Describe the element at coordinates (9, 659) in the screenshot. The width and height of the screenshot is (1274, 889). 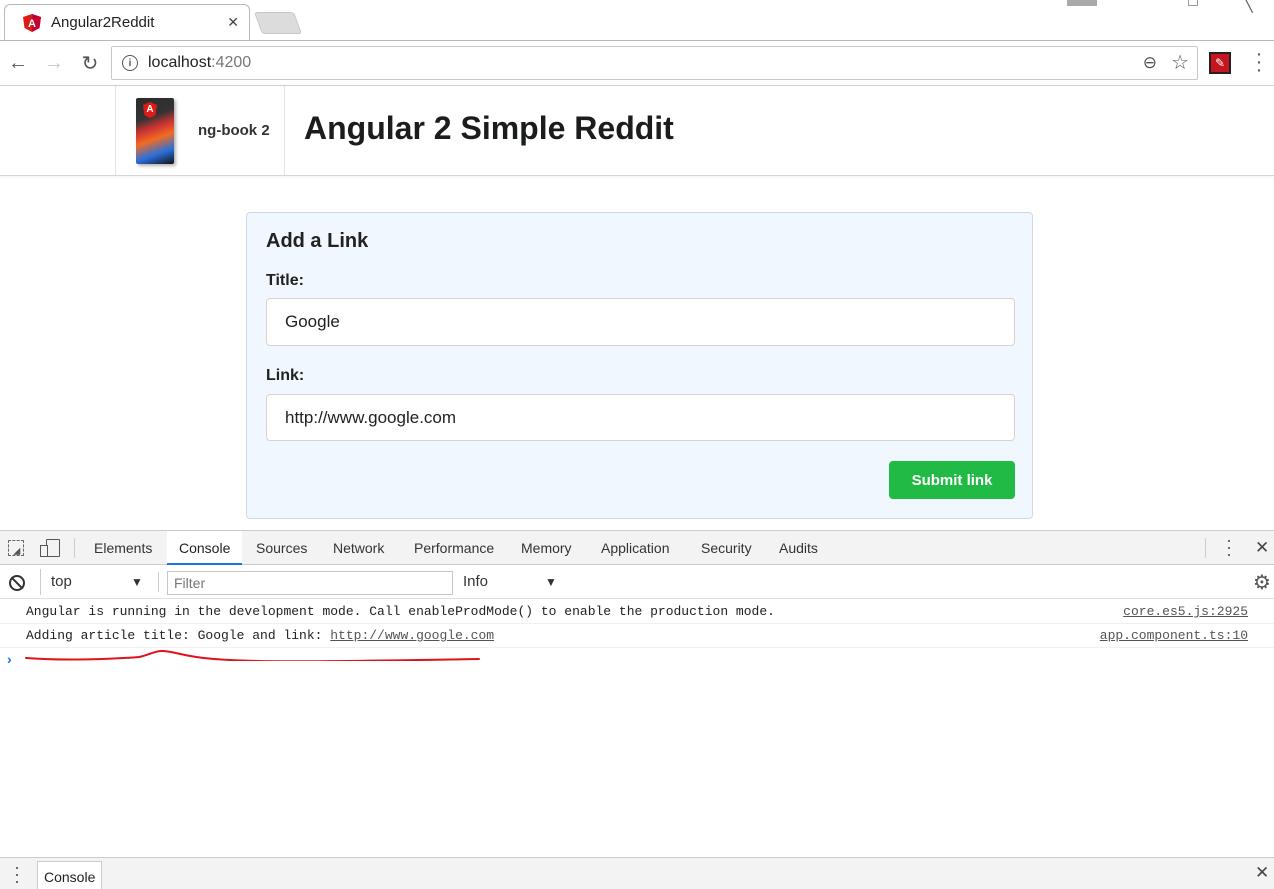
I see `console-prompt-icon: ›` at that location.